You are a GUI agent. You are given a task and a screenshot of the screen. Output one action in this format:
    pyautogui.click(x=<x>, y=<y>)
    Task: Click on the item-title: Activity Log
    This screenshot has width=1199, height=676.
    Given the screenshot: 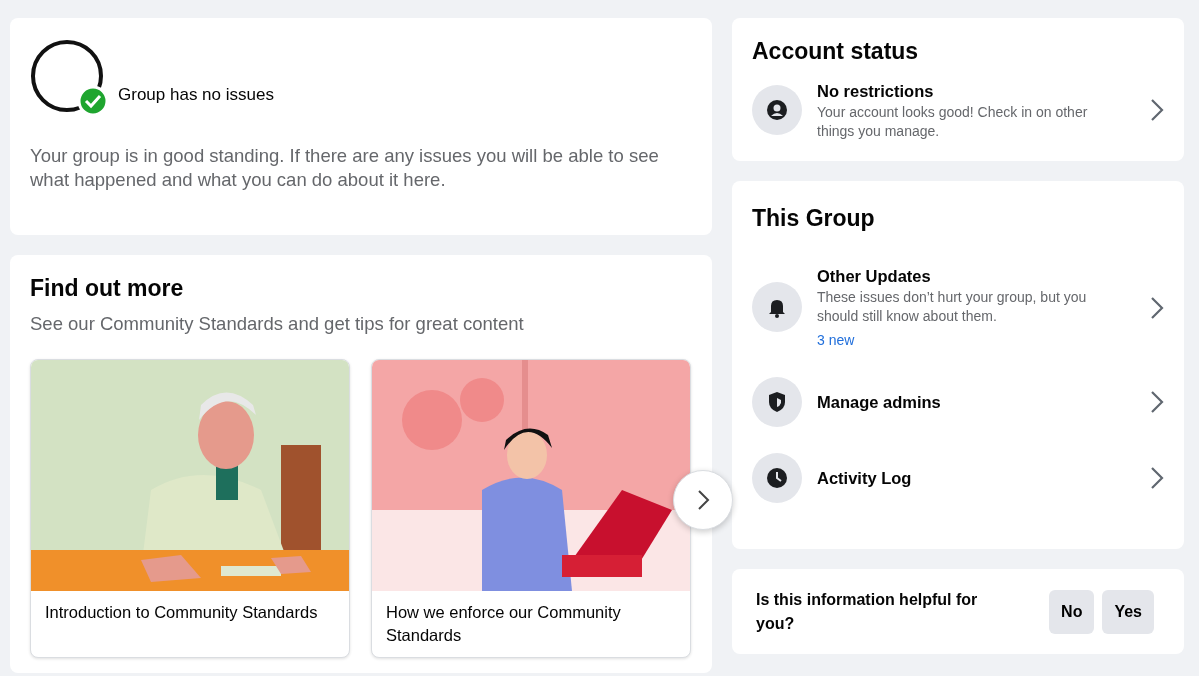 What is the action you would take?
    pyautogui.click(x=976, y=478)
    